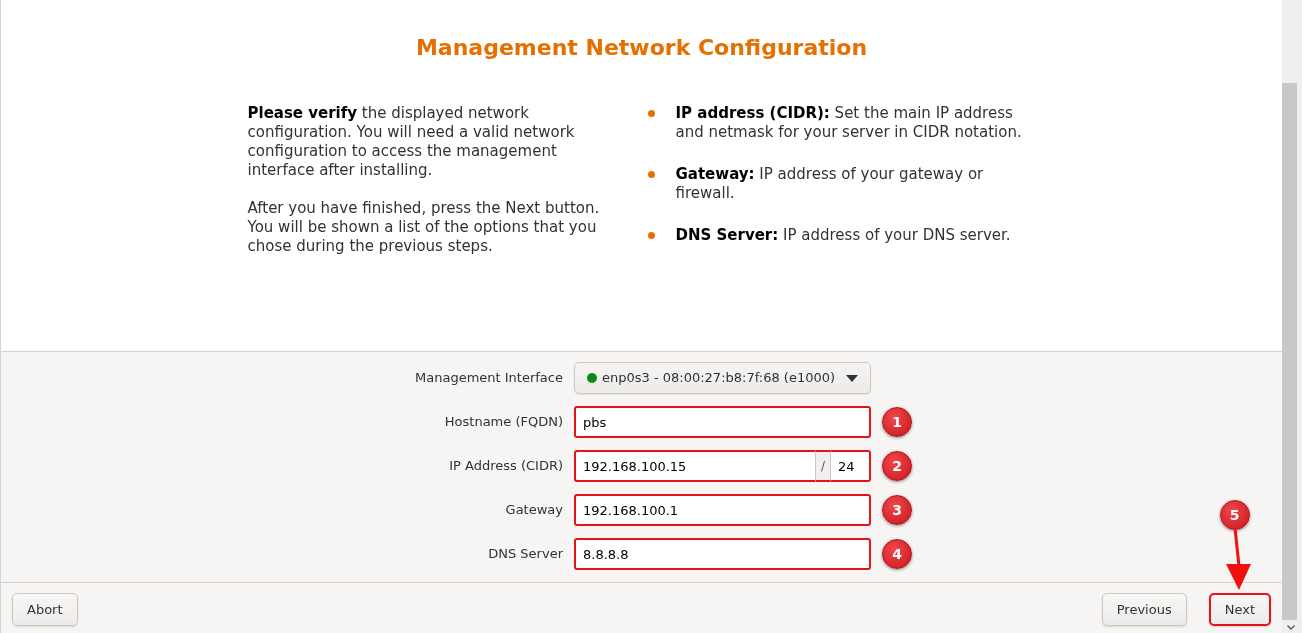 The height and width of the screenshot is (633, 1302). What do you see at coordinates (852, 378) in the screenshot?
I see `caret-icon` at bounding box center [852, 378].